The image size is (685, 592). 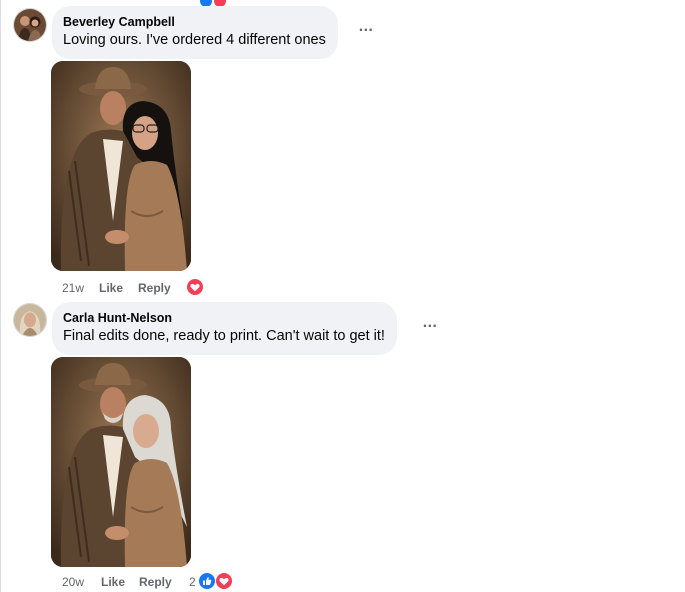 What do you see at coordinates (73, 582) in the screenshot?
I see `comment-timestamp: 20w` at bounding box center [73, 582].